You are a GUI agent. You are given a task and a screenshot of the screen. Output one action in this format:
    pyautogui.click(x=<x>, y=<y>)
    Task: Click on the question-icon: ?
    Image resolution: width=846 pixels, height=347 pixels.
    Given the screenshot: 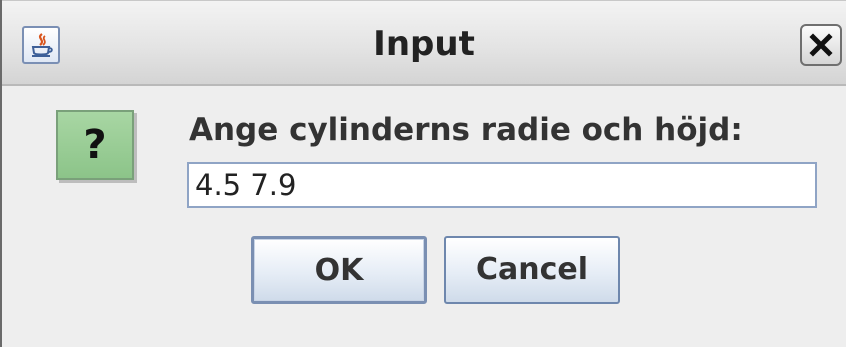 What is the action you would take?
    pyautogui.click(x=95, y=145)
    